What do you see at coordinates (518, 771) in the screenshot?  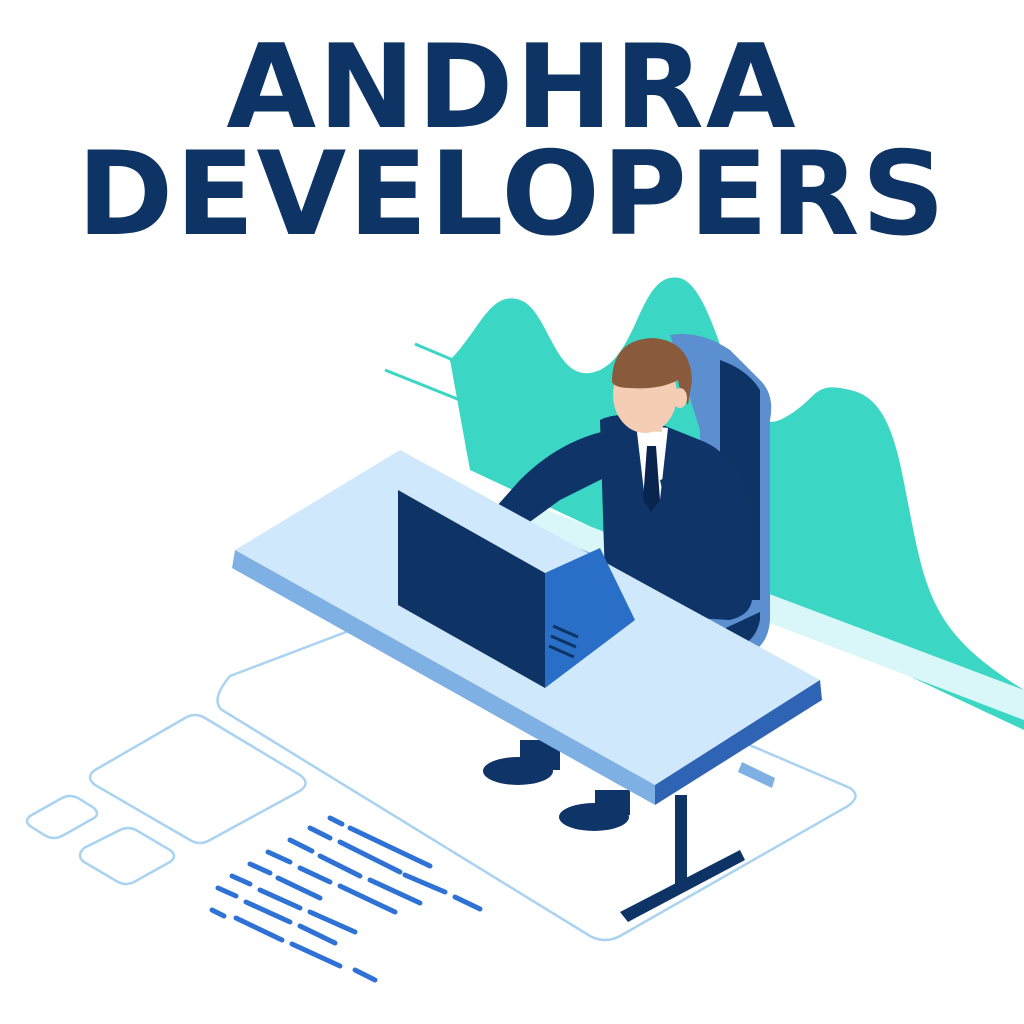 I see `shoe-left` at bounding box center [518, 771].